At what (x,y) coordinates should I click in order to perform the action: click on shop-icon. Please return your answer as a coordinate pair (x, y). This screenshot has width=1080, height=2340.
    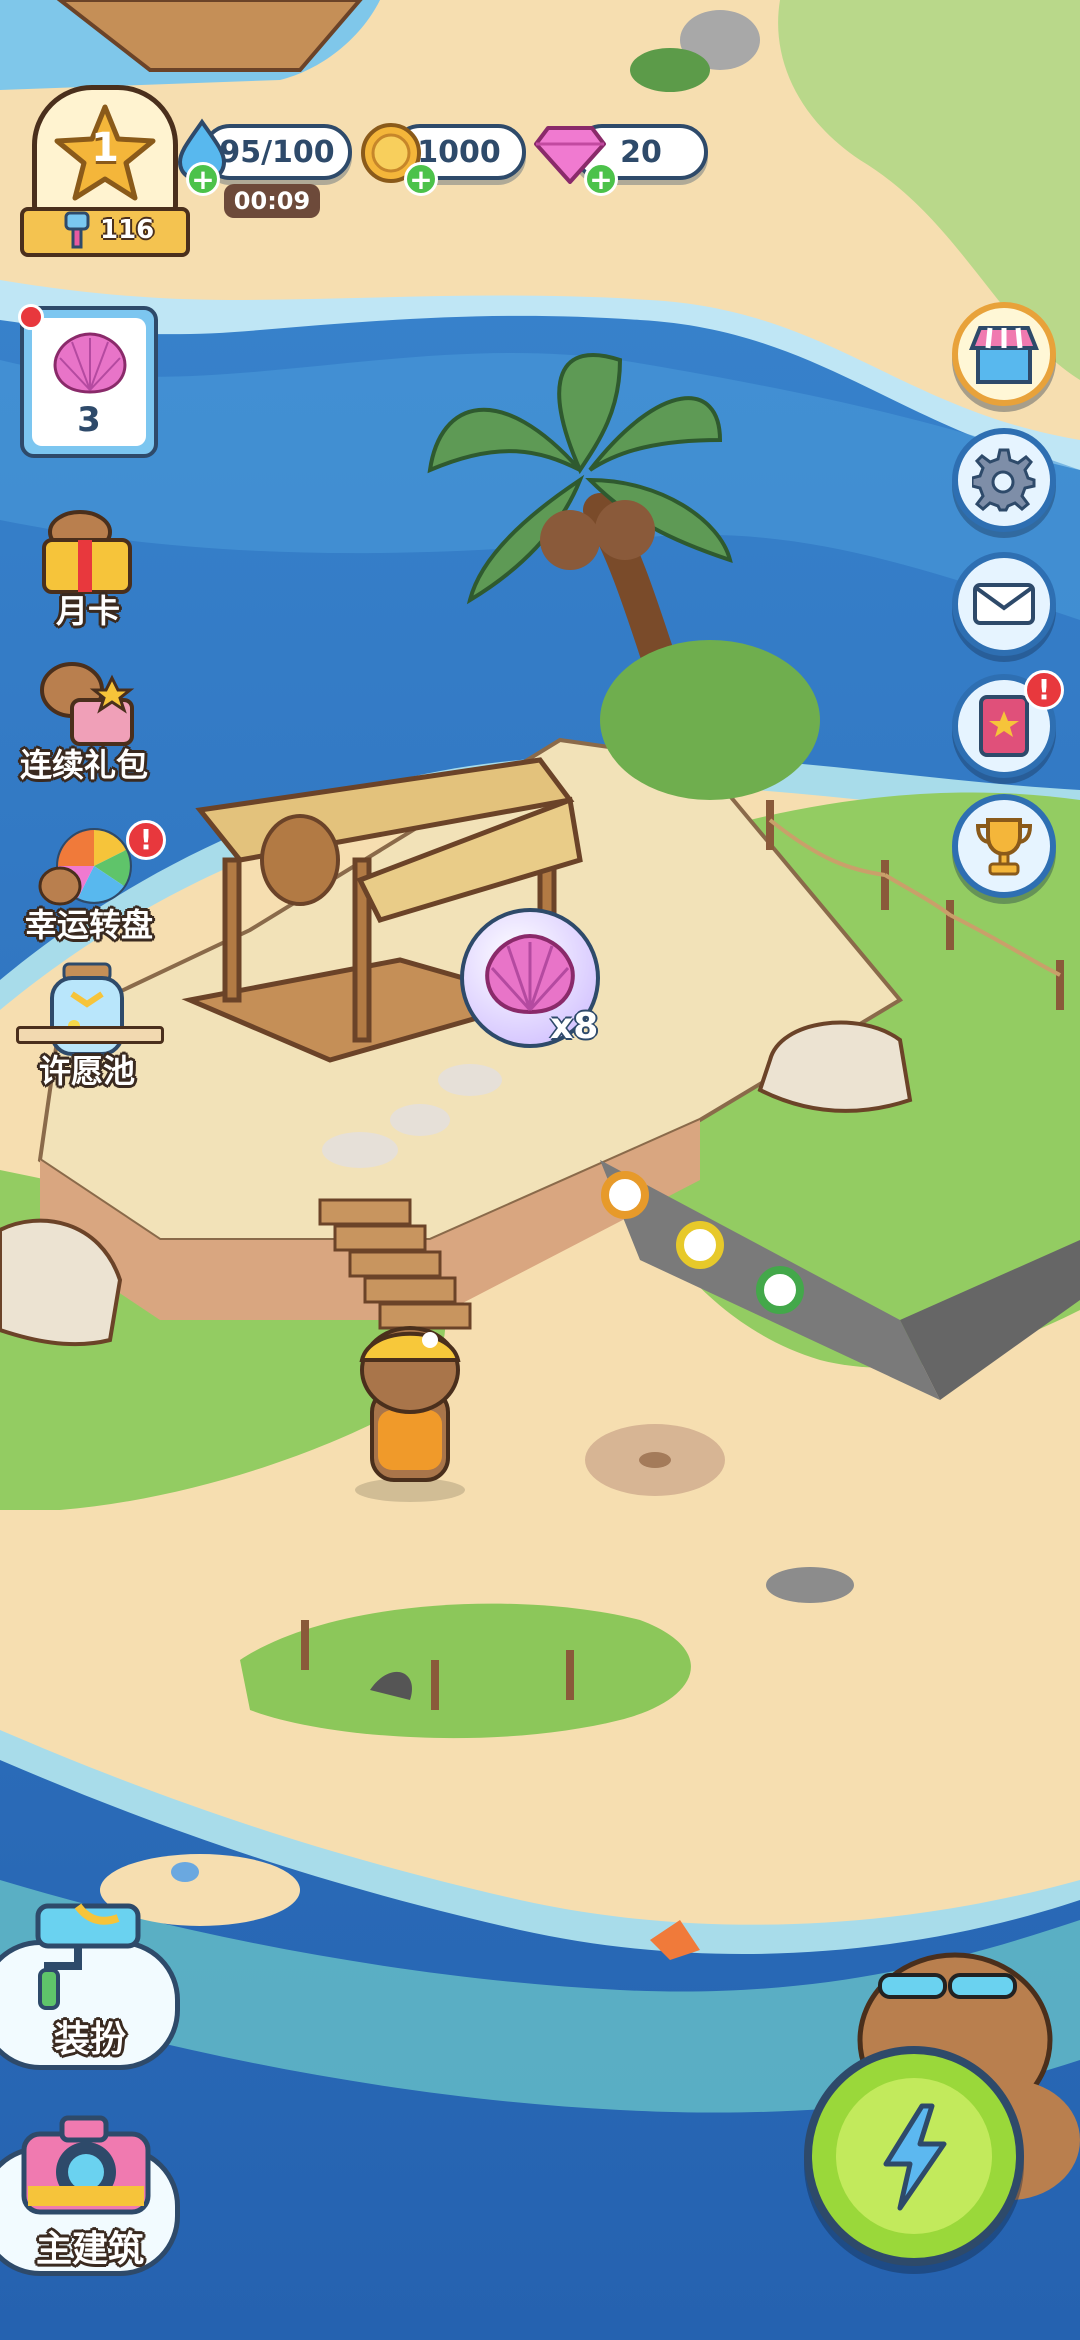
    Looking at the image, I should click on (1004, 354).